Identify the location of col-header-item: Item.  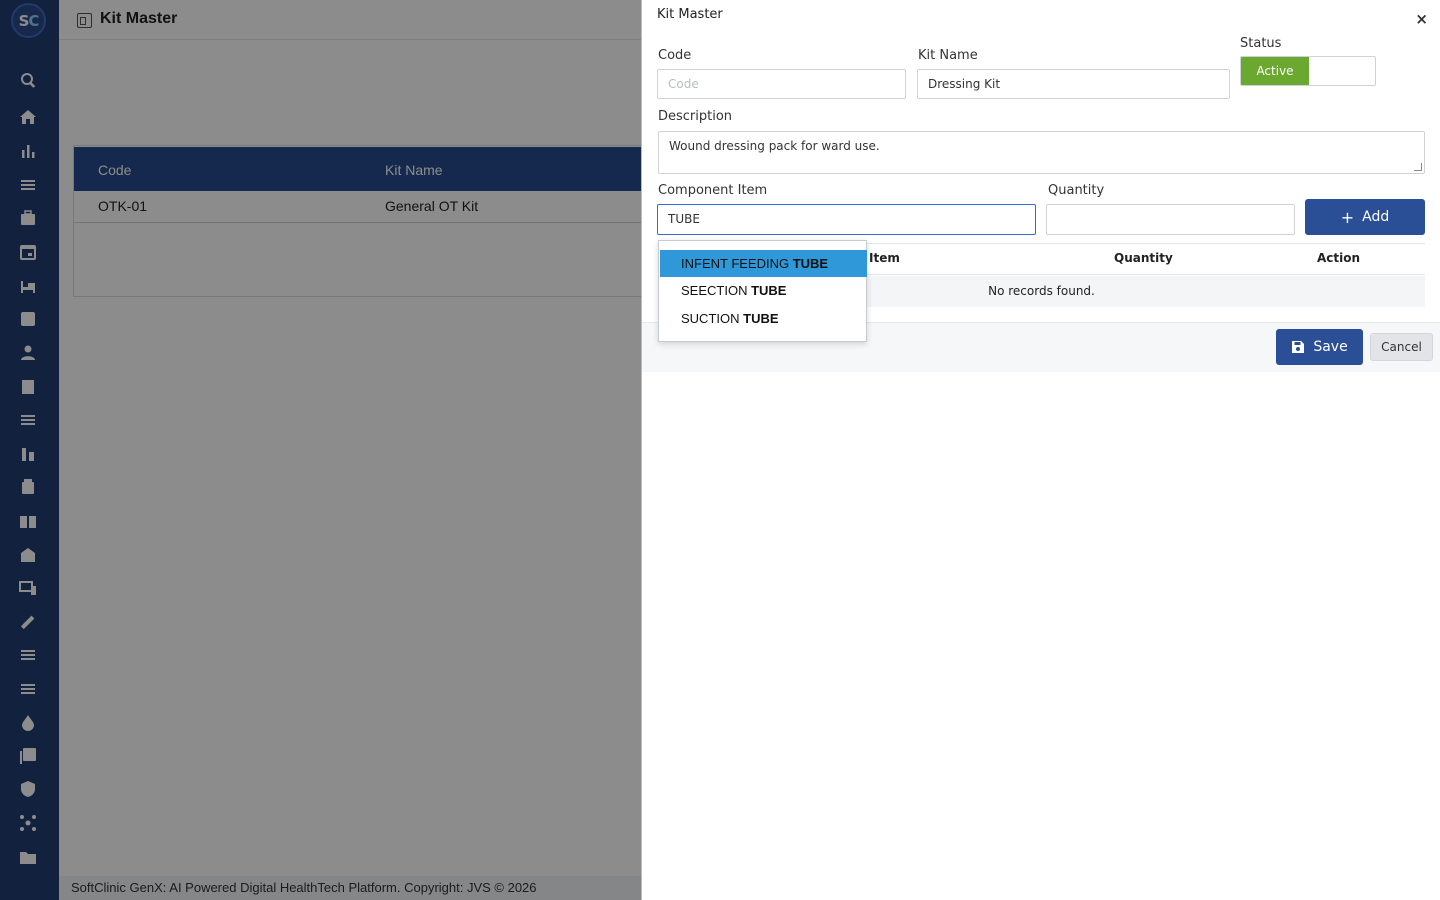
(884, 258).